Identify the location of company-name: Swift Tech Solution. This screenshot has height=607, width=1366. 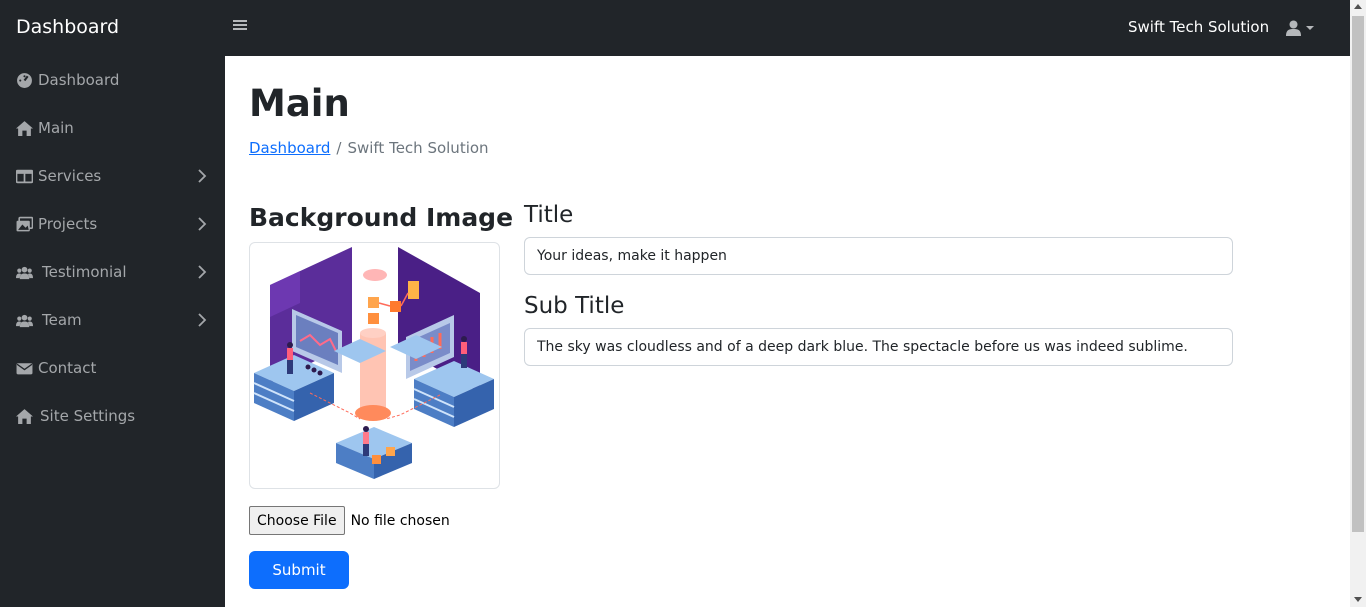
(1199, 27).